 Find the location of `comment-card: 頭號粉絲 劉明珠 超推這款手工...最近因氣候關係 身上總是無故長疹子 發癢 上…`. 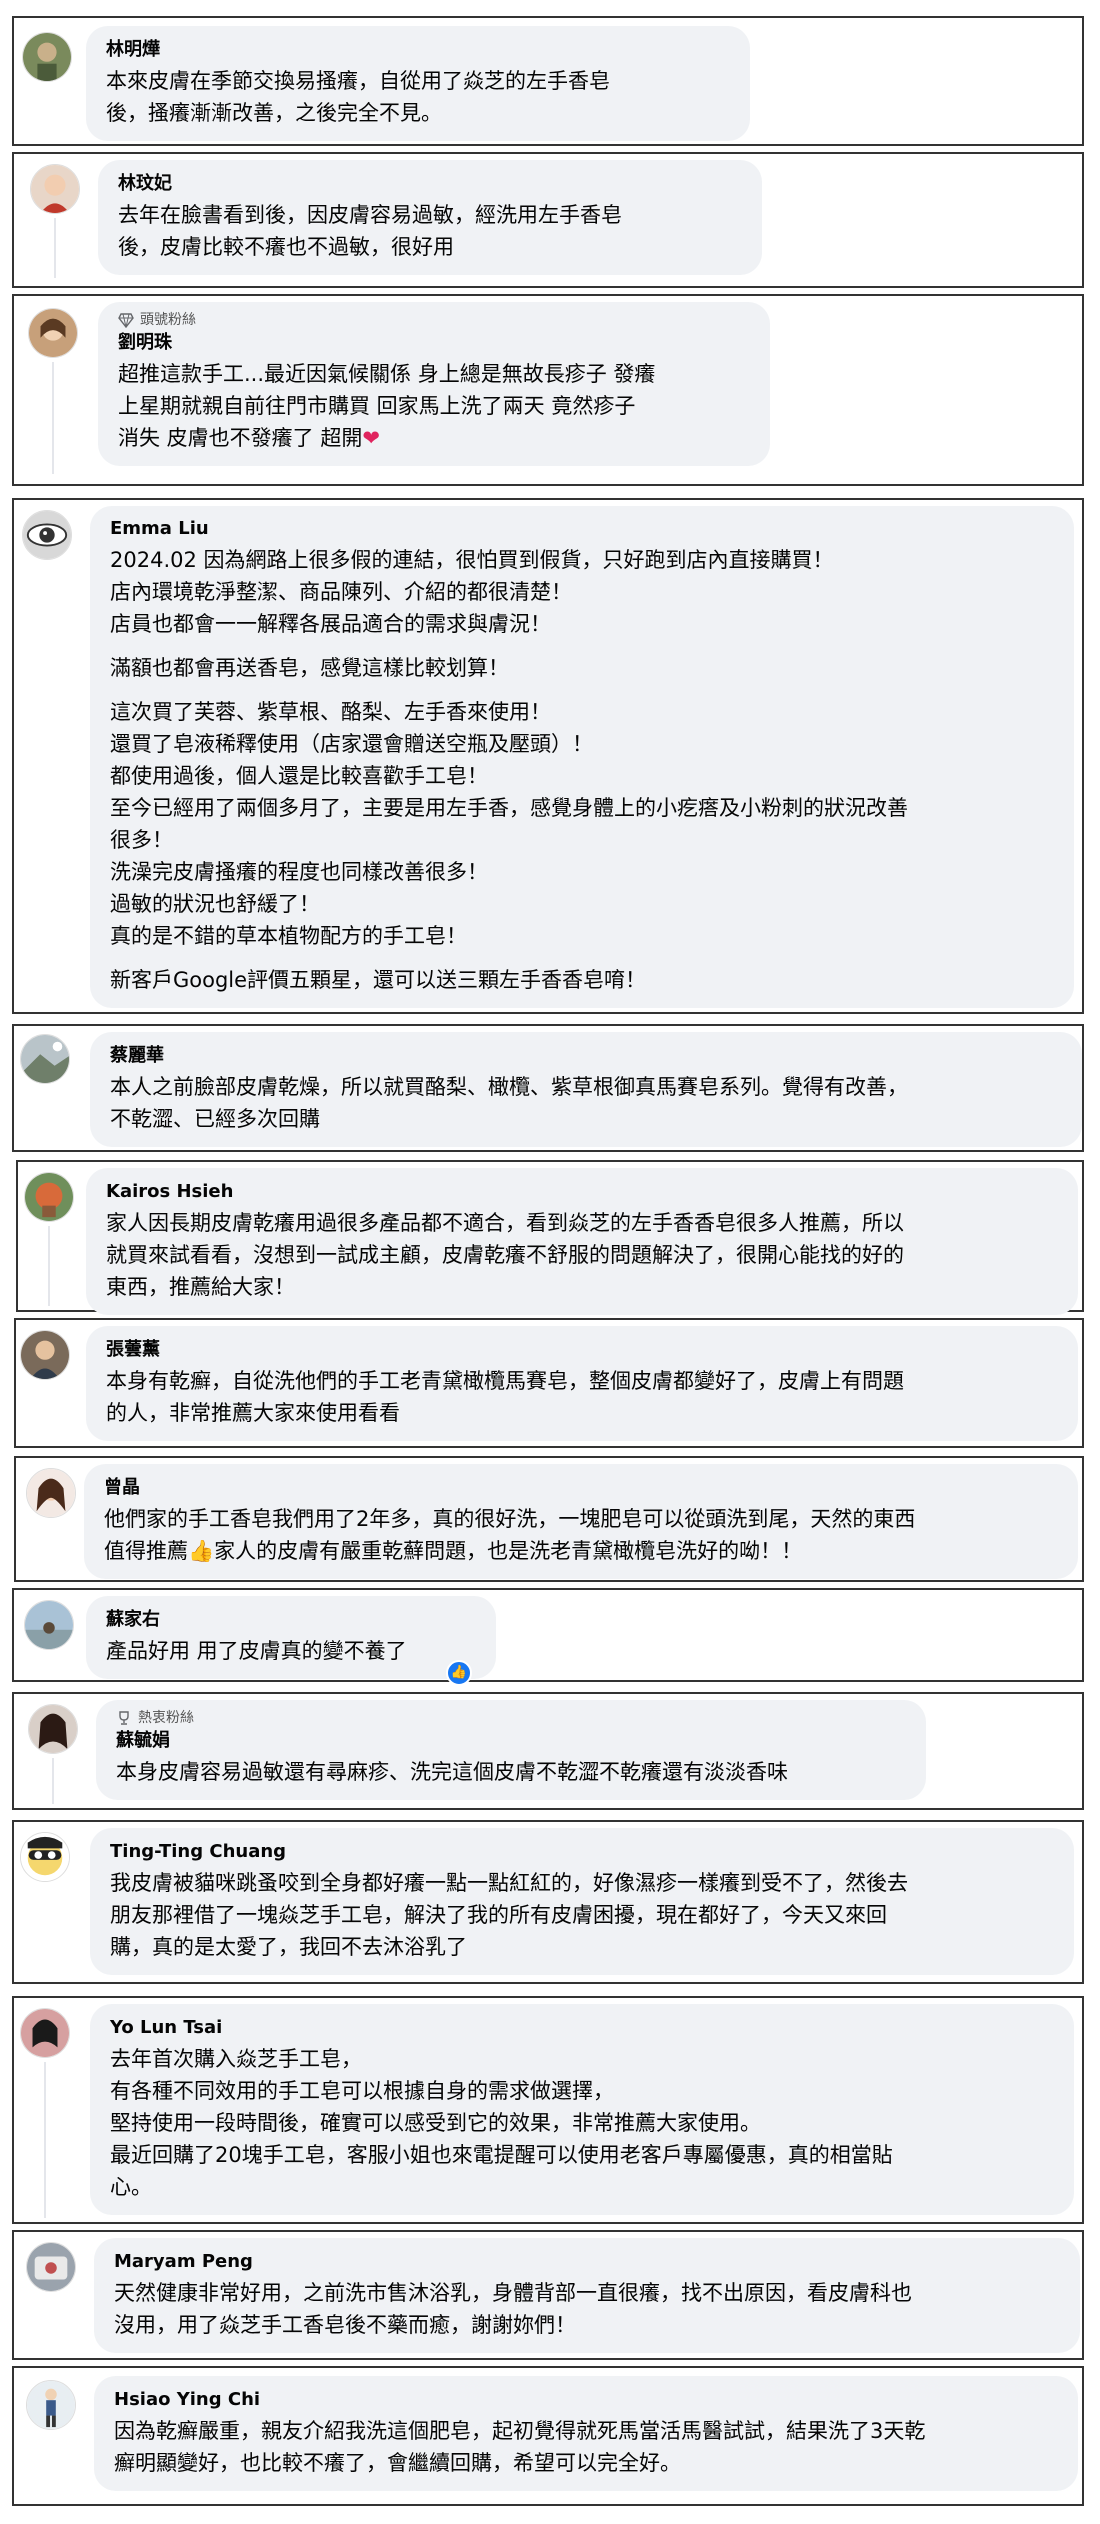

comment-card: 頭號粉絲 劉明珠 超推這款手工...最近因氣候關係 身上總是無故長疹子 發癢 上… is located at coordinates (548, 390).